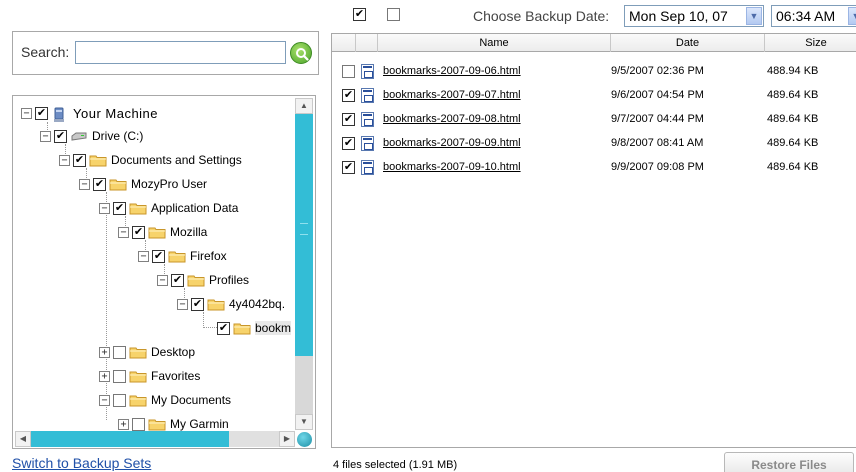 The height and width of the screenshot is (472, 856). Describe the element at coordinates (688, 43) in the screenshot. I see `column-header-date: Date` at that location.